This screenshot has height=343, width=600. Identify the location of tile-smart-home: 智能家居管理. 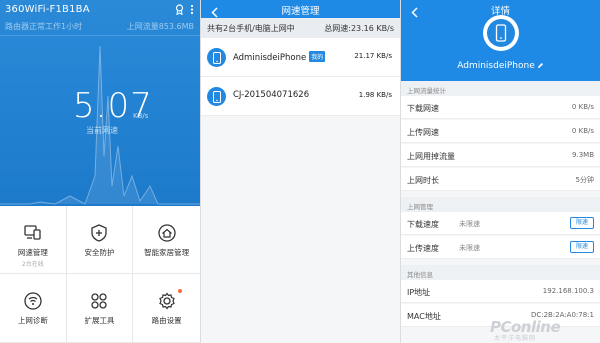
(166, 240).